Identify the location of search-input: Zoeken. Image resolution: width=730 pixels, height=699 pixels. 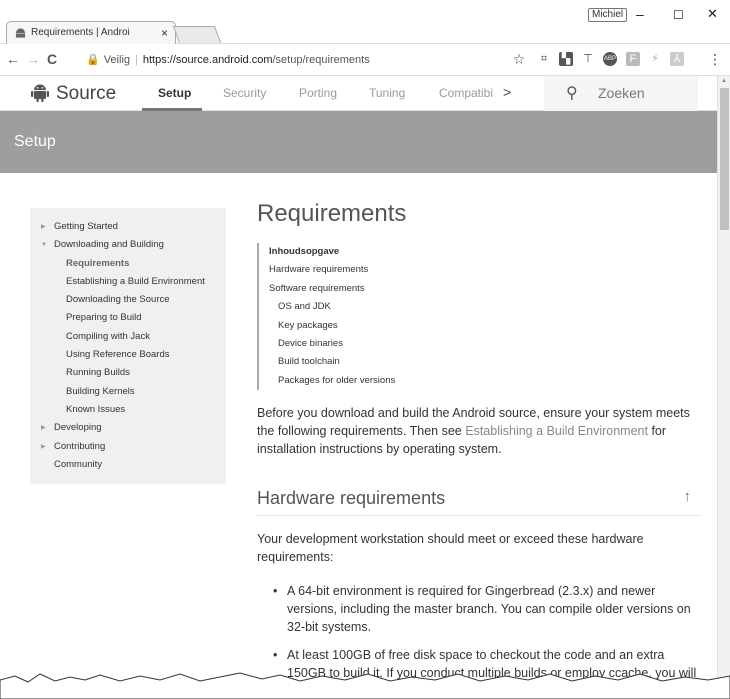
(621, 93).